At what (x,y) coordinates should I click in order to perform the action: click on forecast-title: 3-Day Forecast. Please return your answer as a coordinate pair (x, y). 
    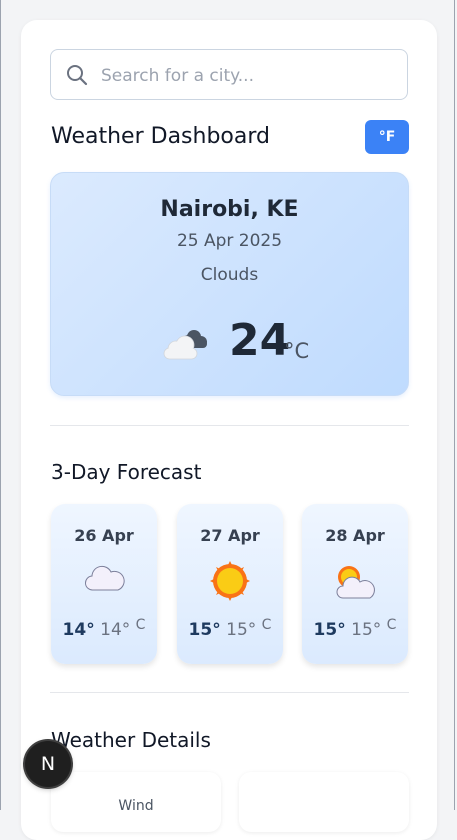
    Looking at the image, I should click on (126, 472).